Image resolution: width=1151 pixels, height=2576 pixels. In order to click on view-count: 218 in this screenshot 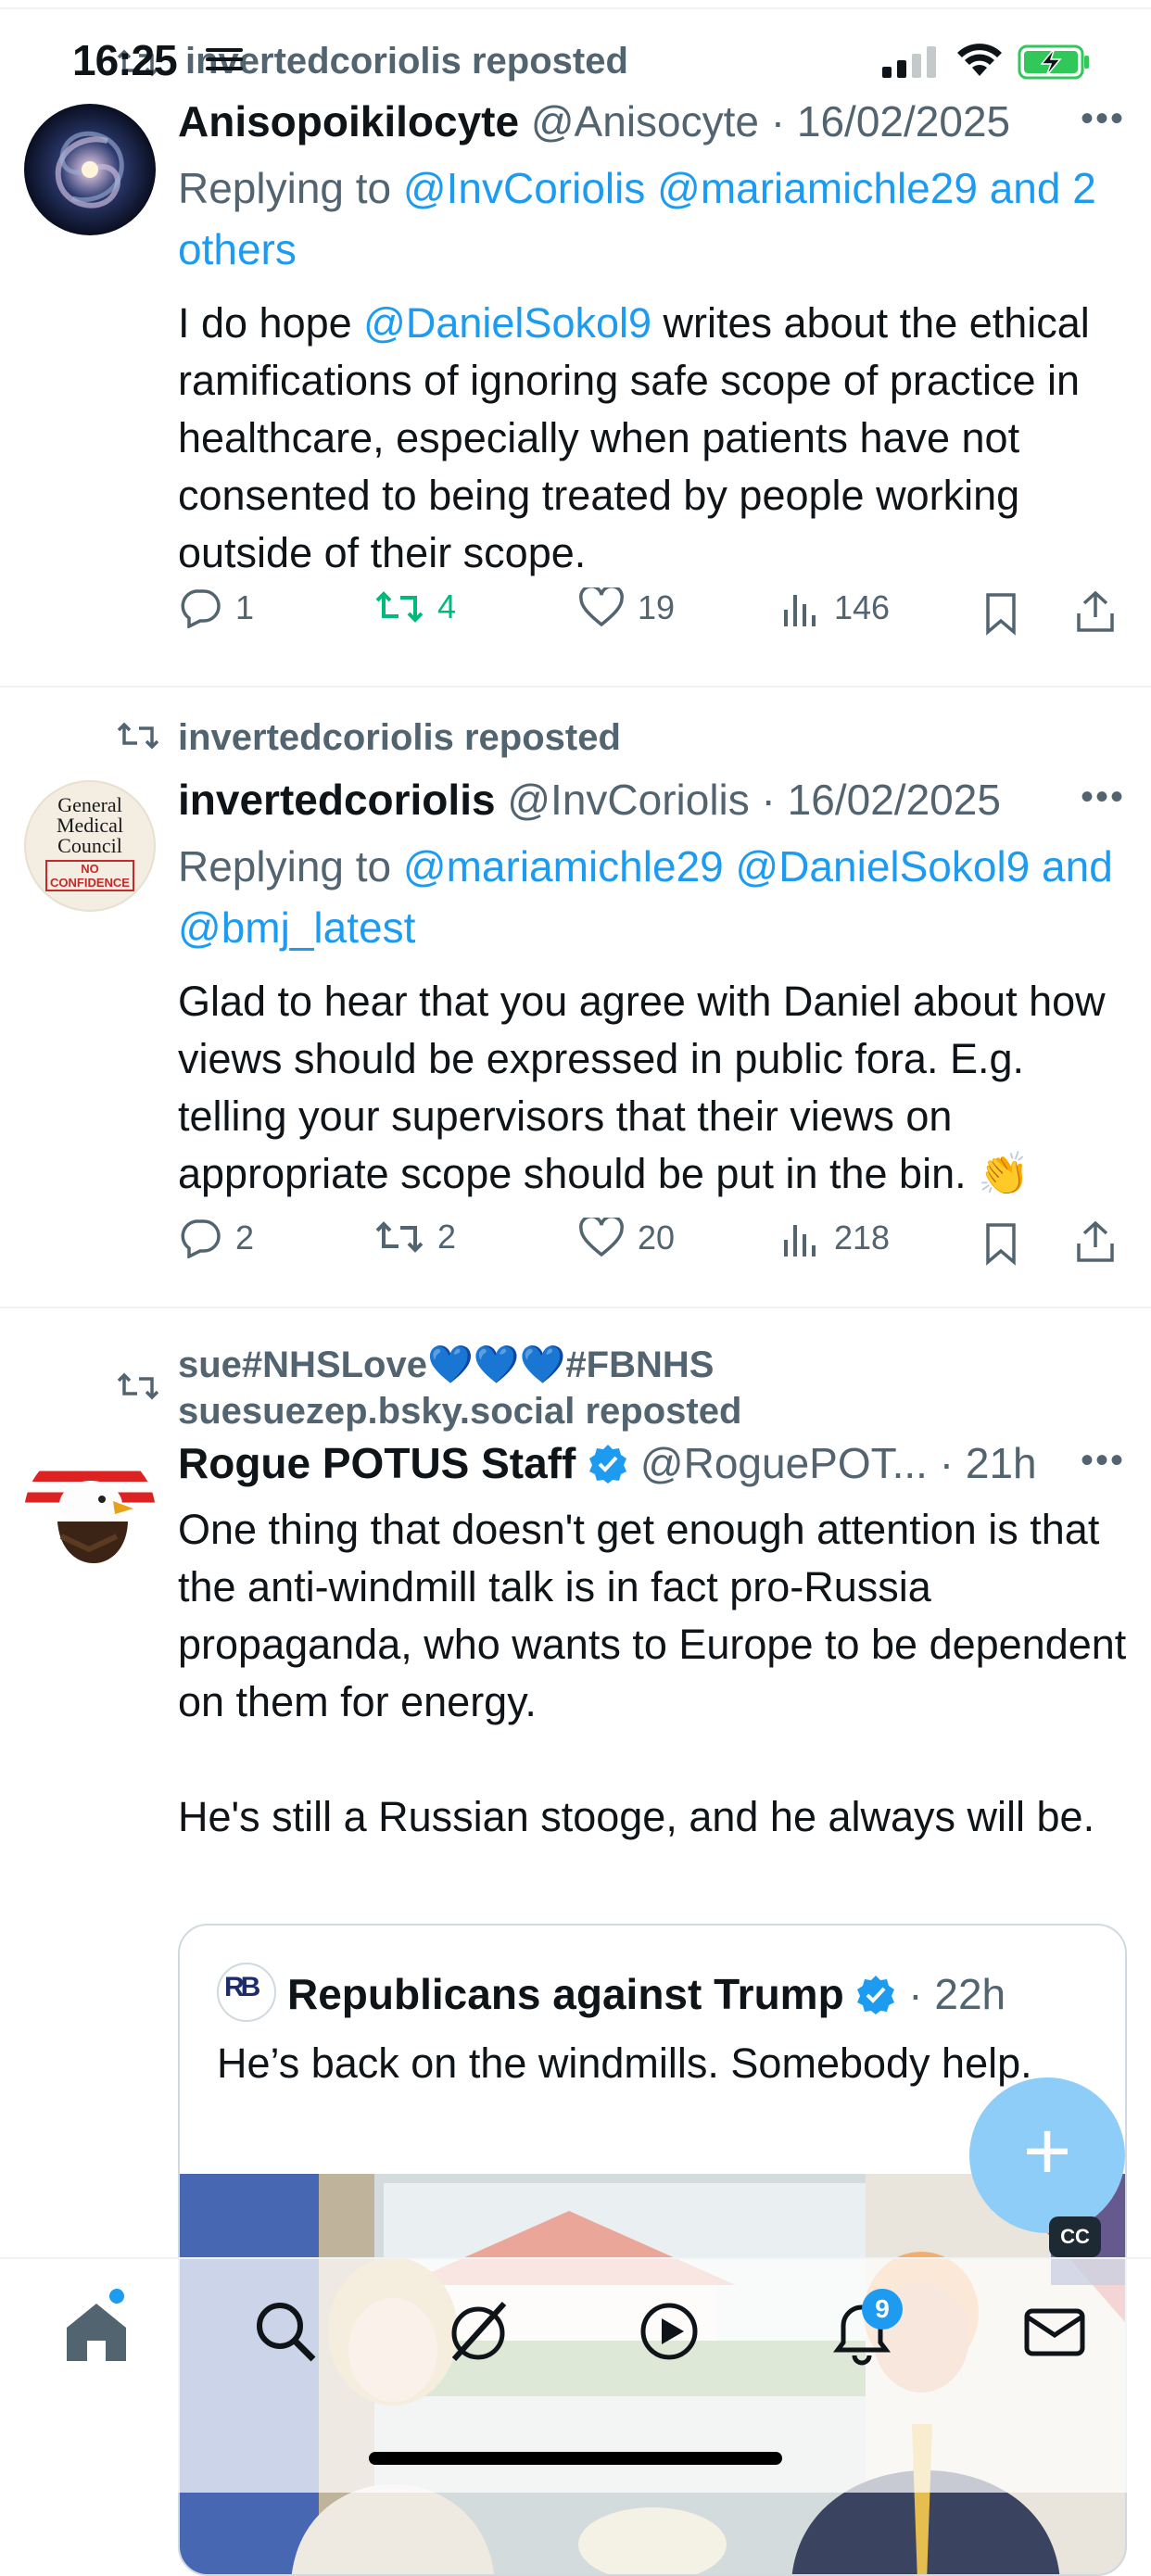, I will do `click(862, 1237)`.